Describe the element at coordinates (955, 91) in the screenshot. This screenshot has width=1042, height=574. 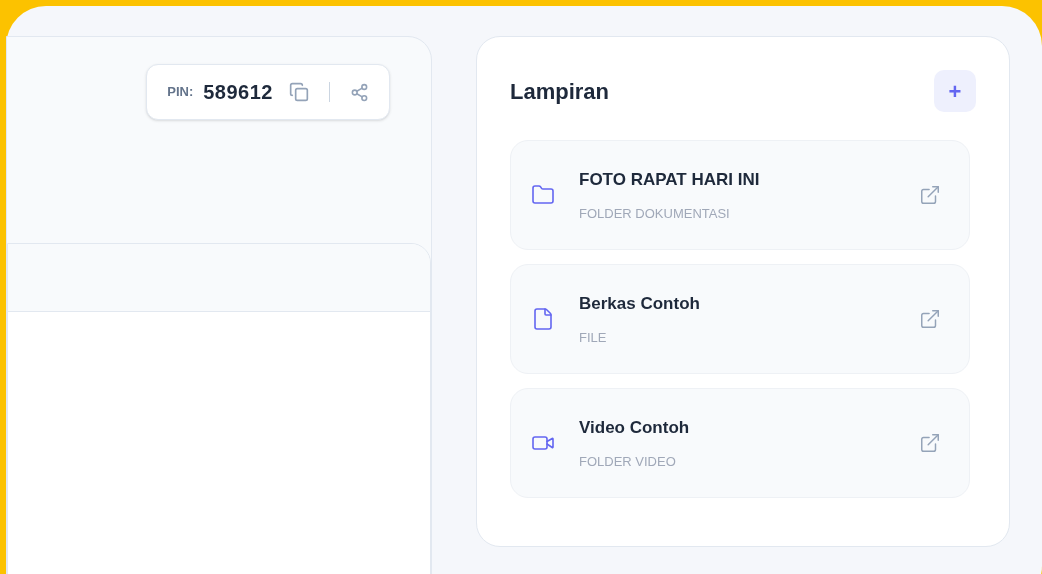
I see `add-button: +` at that location.